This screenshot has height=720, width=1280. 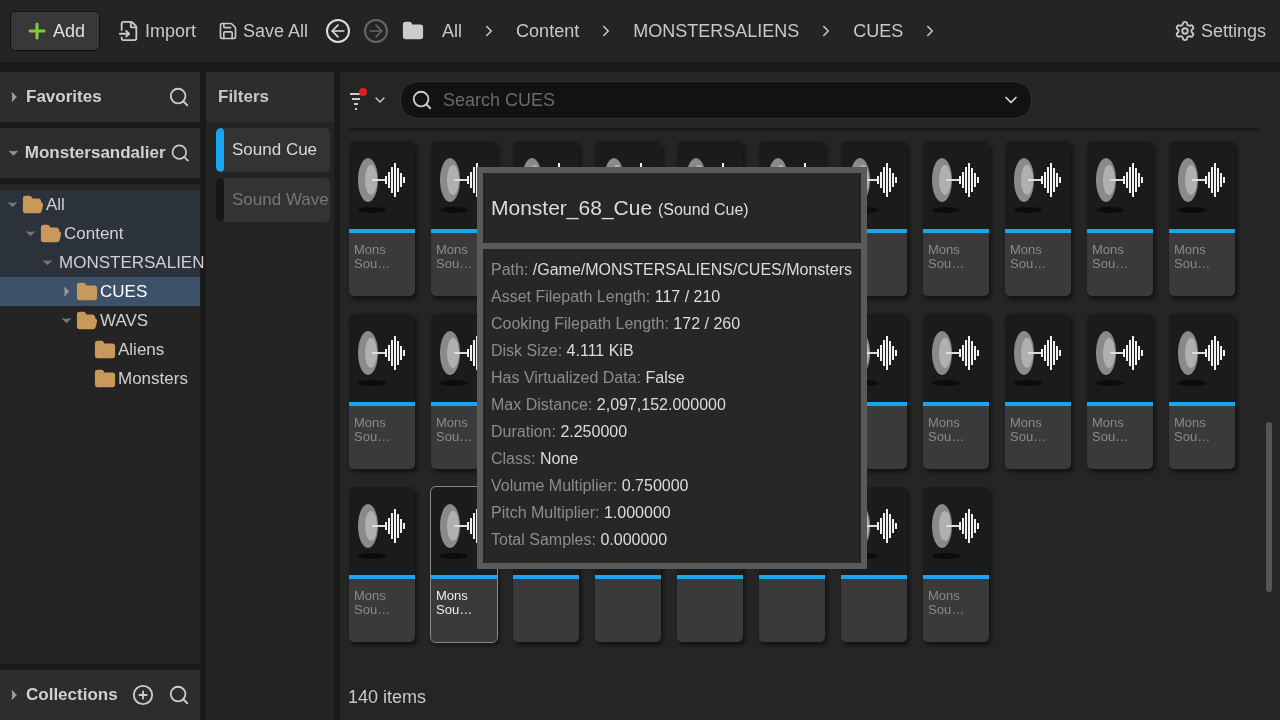 I want to click on item-count: 140 items, so click(x=388, y=697).